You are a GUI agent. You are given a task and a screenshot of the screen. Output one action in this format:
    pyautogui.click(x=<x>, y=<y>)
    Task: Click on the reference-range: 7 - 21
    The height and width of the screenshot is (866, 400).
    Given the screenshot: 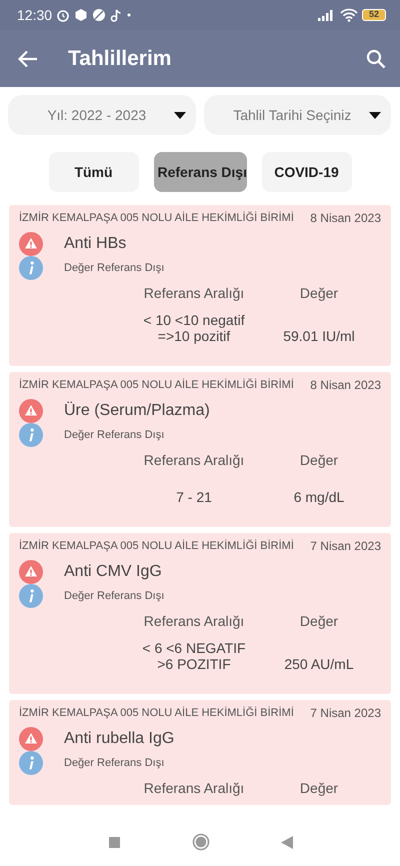 What is the action you would take?
    pyautogui.click(x=194, y=497)
    